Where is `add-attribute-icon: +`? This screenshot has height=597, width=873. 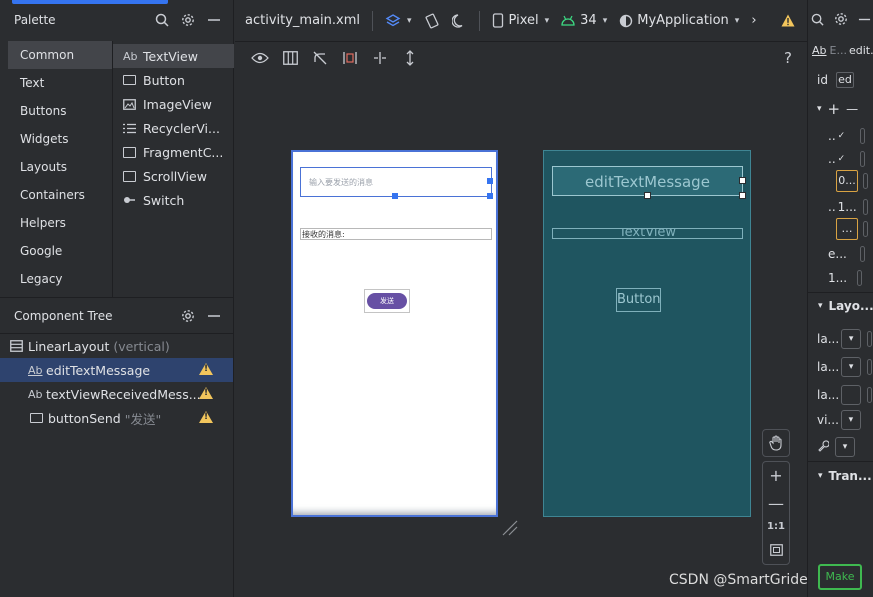 add-attribute-icon: + is located at coordinates (834, 109).